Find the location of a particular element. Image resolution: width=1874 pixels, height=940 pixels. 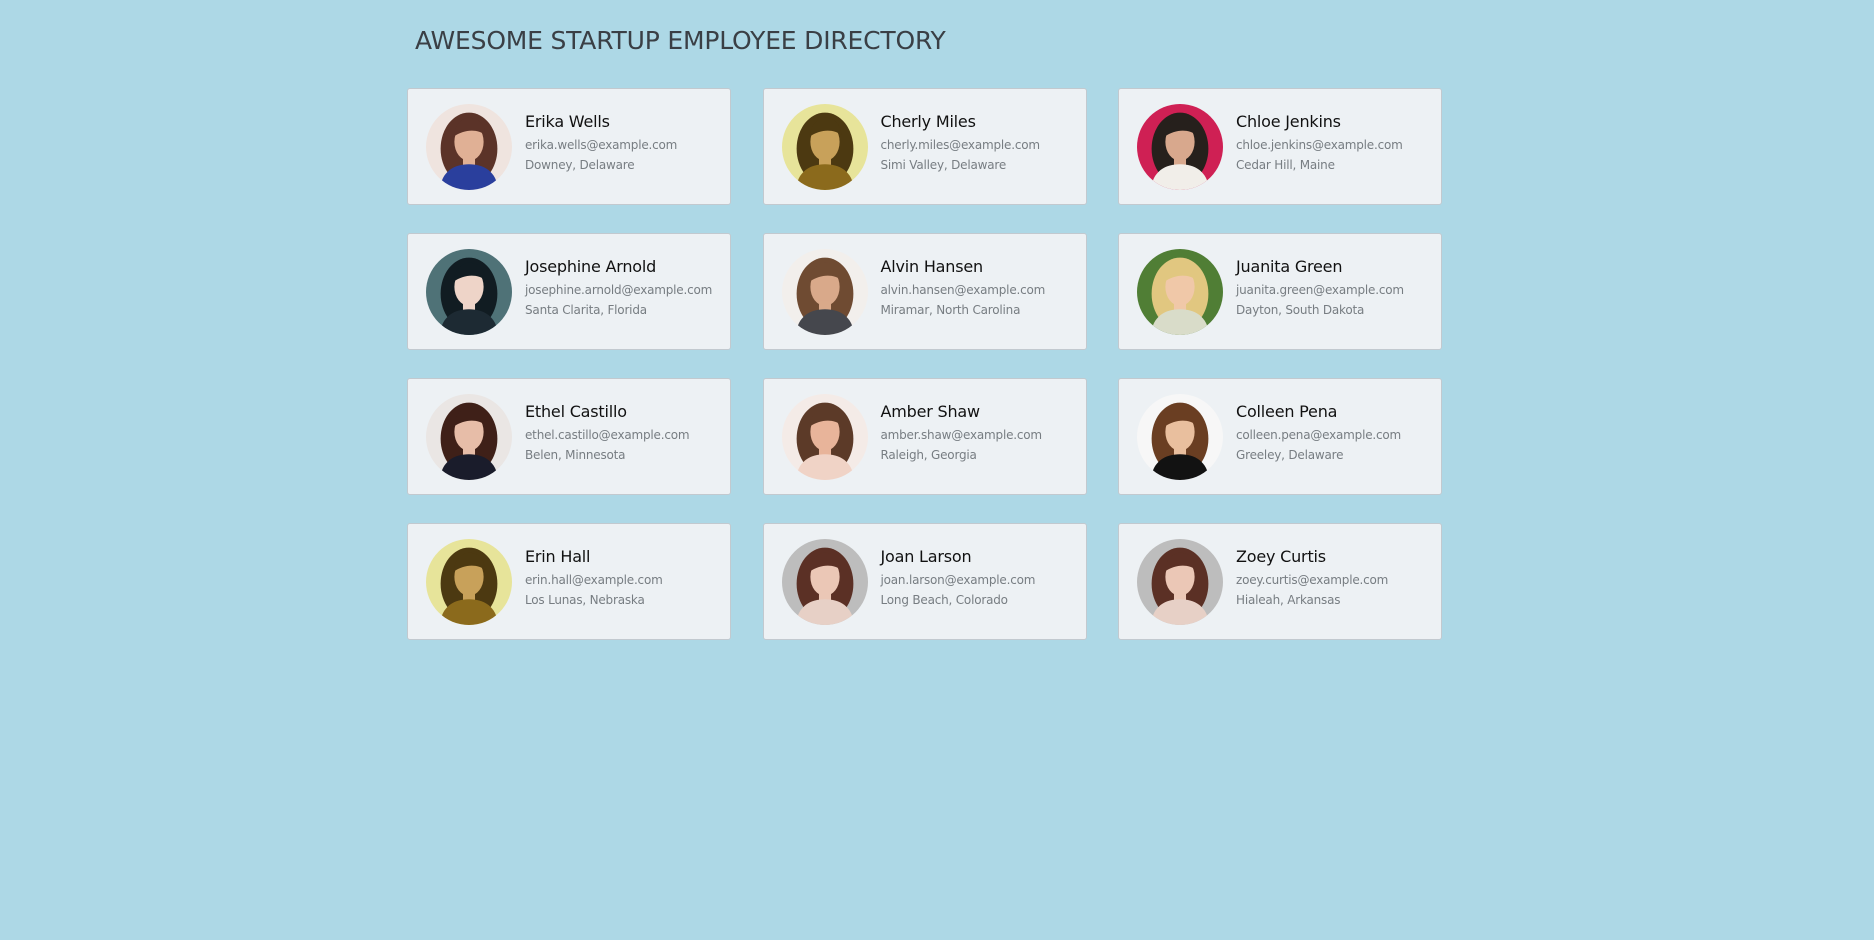

employee-email: erin.hall@example.com is located at coordinates (594, 580).